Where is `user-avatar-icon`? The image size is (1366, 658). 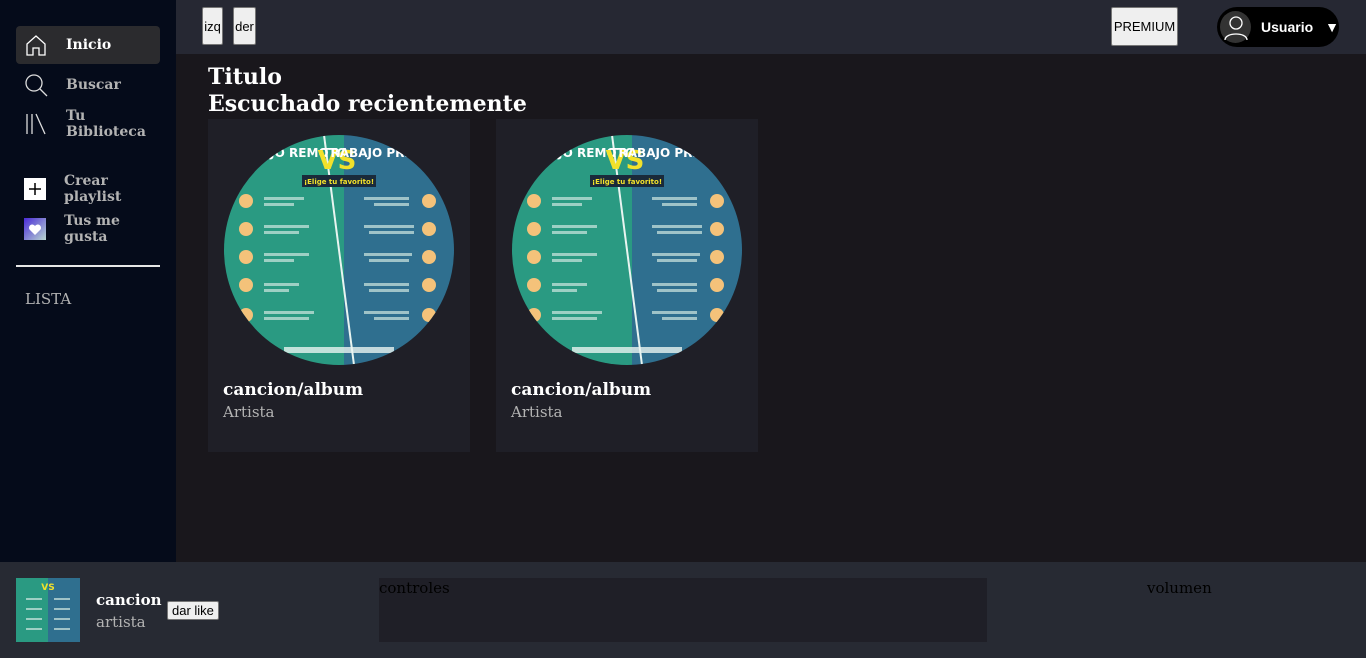 user-avatar-icon is located at coordinates (1236, 27).